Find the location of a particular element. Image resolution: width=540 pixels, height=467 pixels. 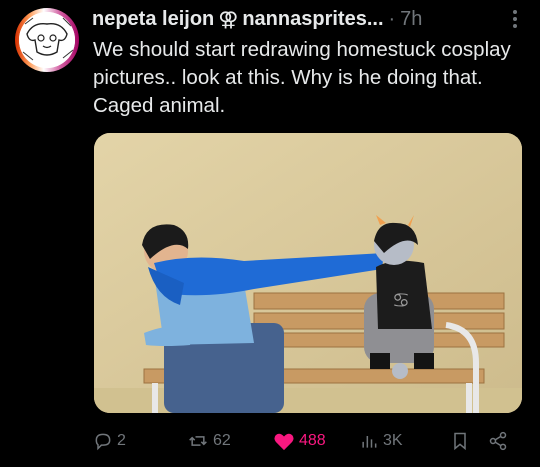

views-icon is located at coordinates (369, 442).